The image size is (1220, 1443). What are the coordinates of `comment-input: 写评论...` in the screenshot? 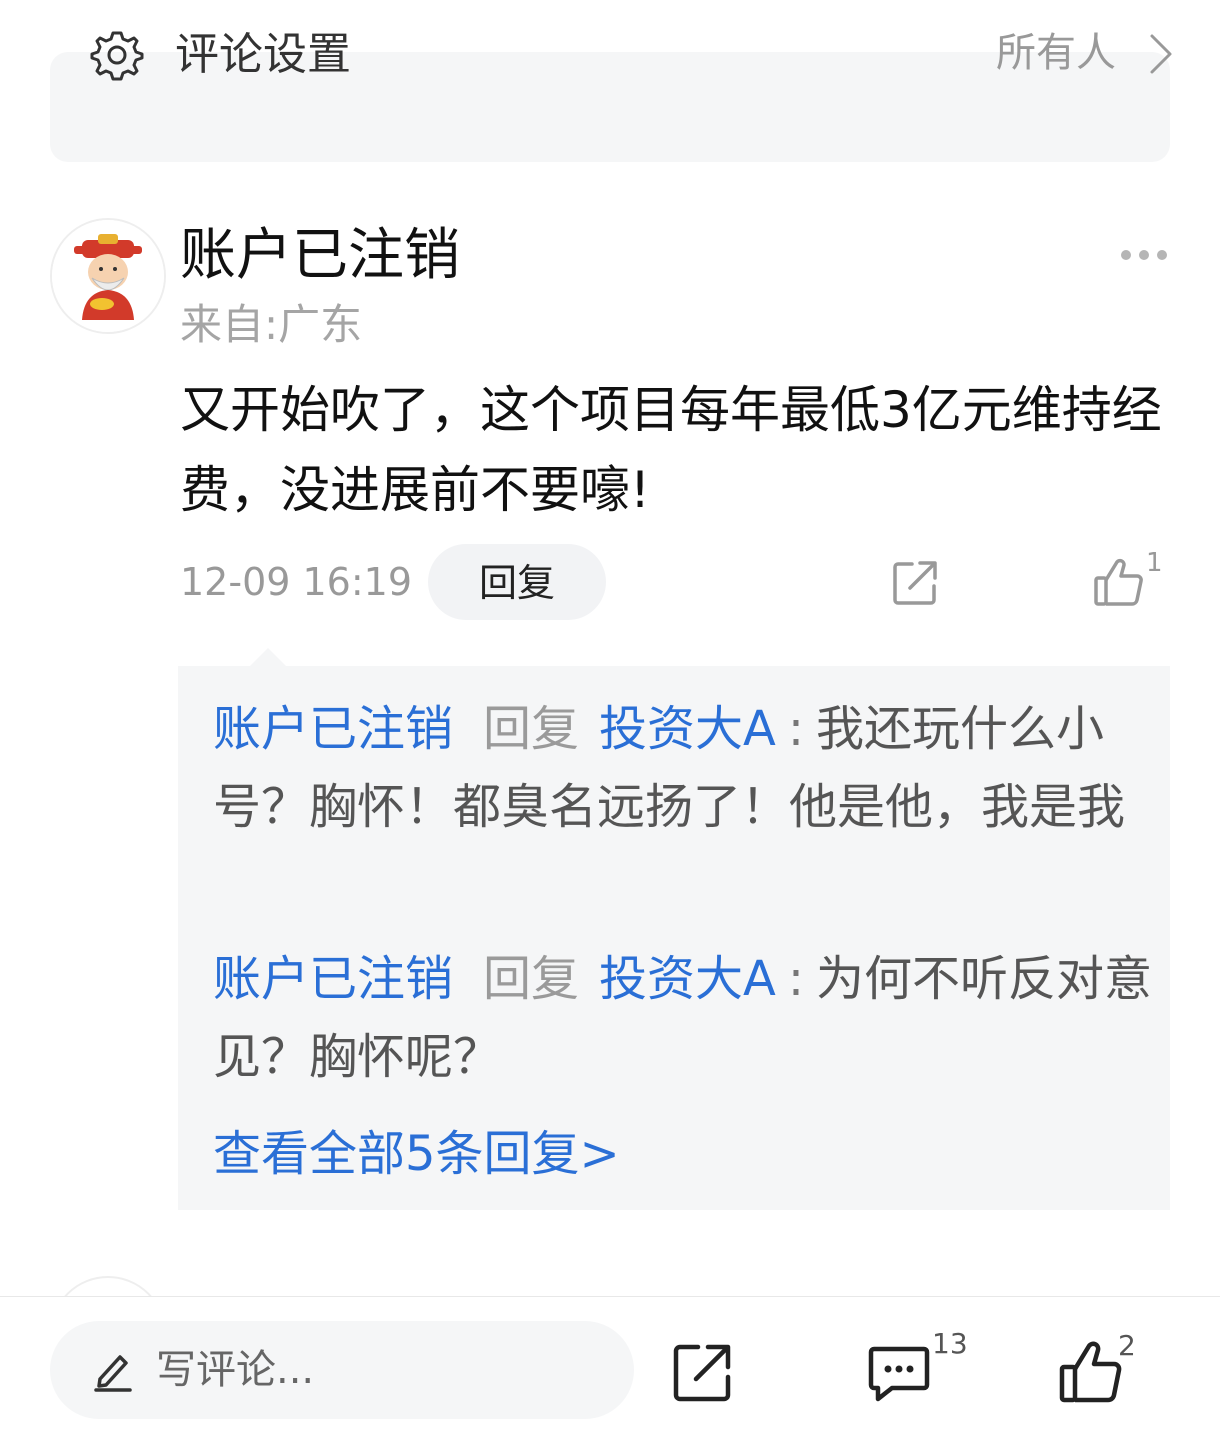 It's located at (342, 1370).